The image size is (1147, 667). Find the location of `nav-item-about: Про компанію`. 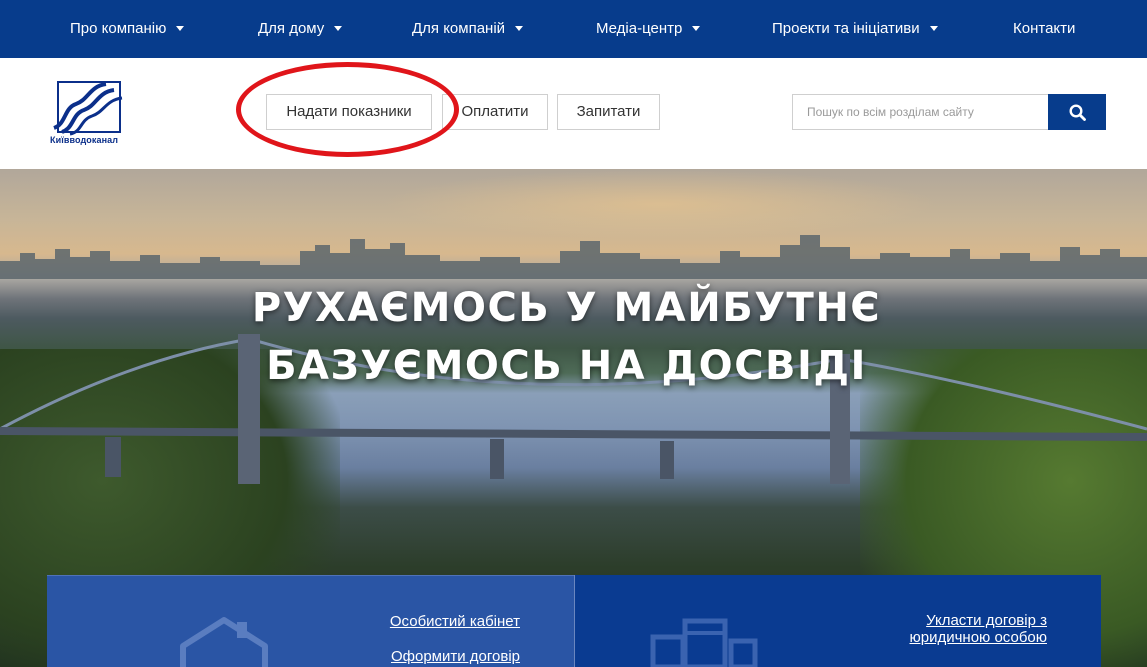

nav-item-about: Про компанію is located at coordinates (127, 29).